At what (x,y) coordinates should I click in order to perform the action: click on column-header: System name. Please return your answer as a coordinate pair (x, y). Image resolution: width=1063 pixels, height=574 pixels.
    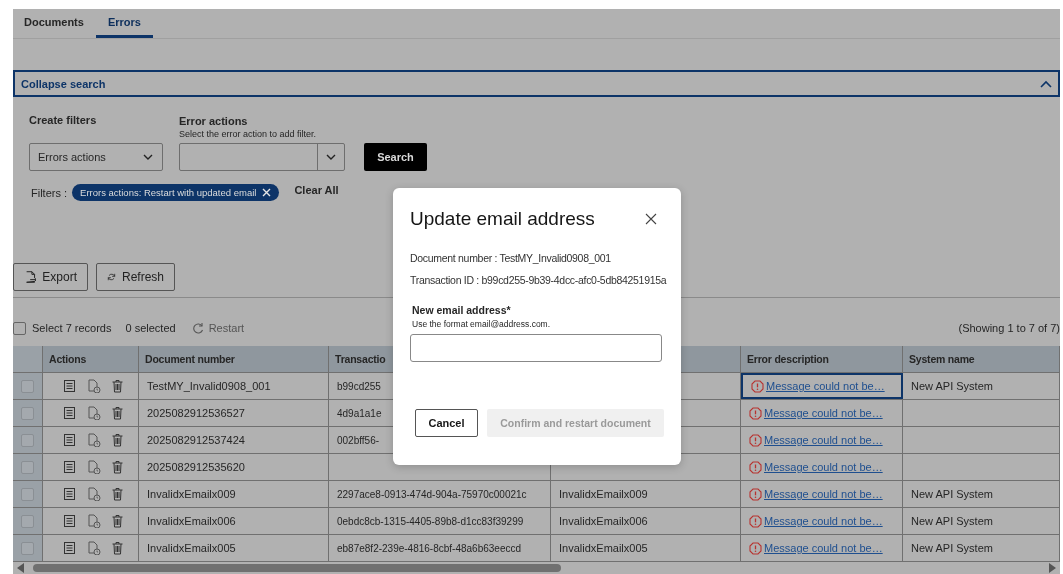
    Looking at the image, I should click on (981, 359).